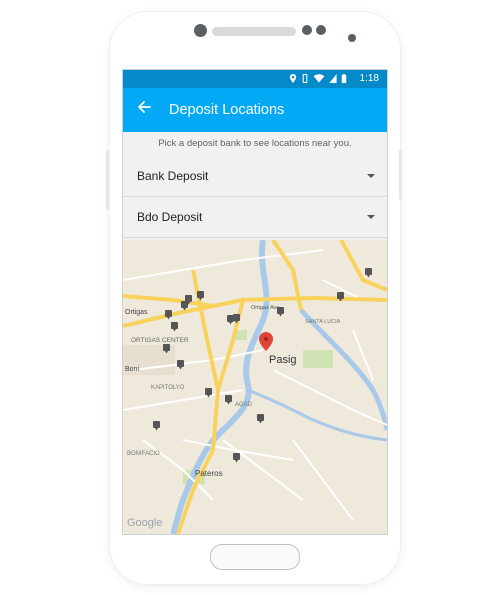 The height and width of the screenshot is (595, 500). What do you see at coordinates (200, 30) in the screenshot?
I see `front-camera` at bounding box center [200, 30].